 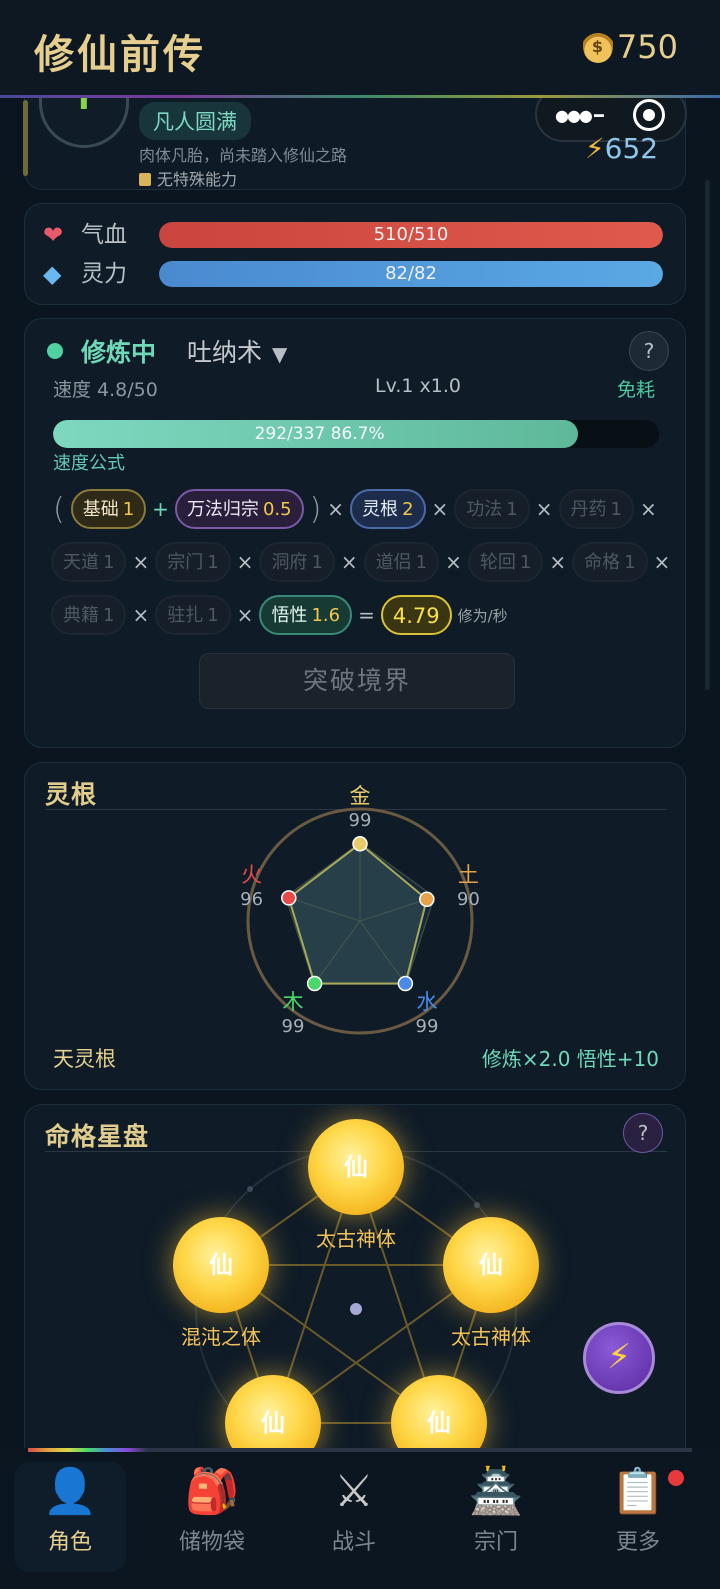 What do you see at coordinates (492, 509) in the screenshot?
I see `chip-gongfa: 功法 1` at bounding box center [492, 509].